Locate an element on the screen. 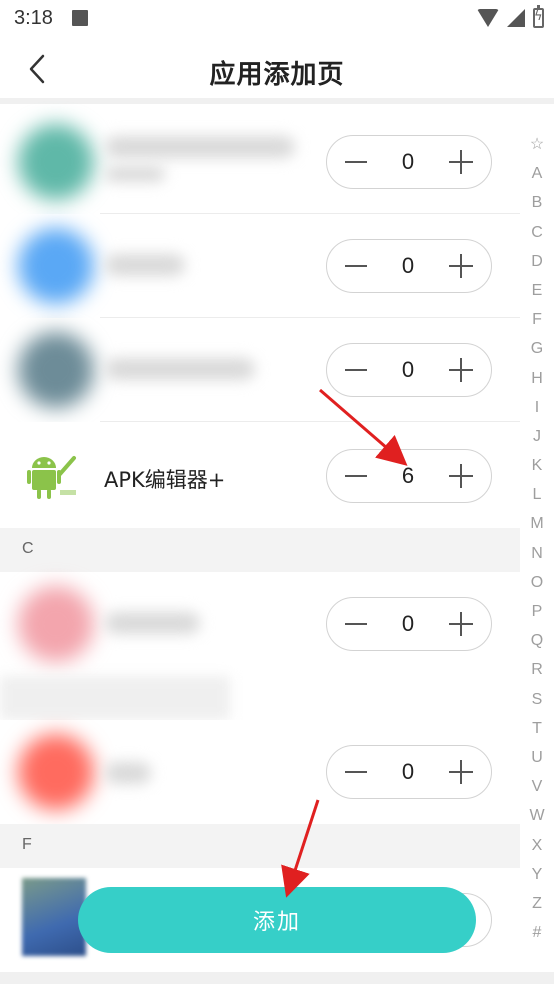 The image size is (554, 984). battery-icon is located at coordinates (538, 16).